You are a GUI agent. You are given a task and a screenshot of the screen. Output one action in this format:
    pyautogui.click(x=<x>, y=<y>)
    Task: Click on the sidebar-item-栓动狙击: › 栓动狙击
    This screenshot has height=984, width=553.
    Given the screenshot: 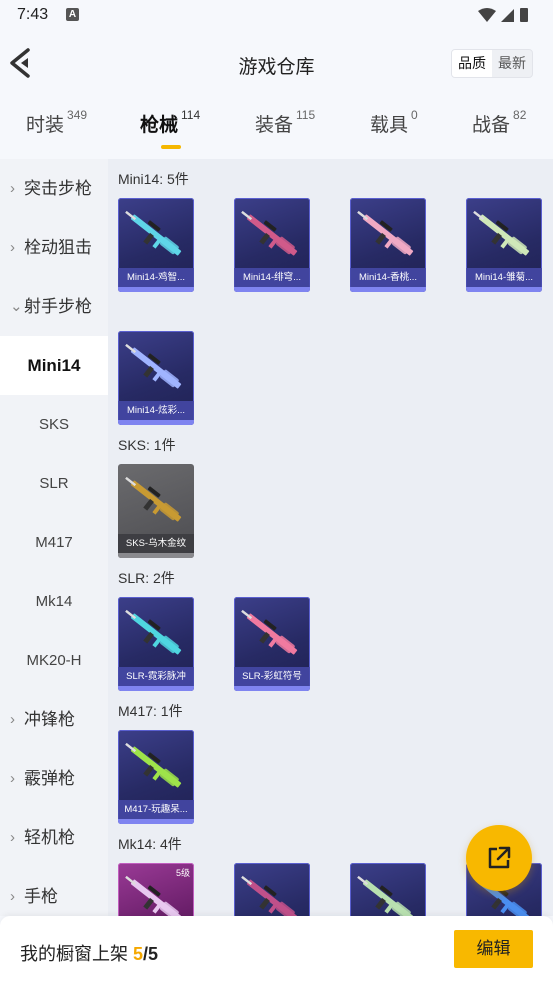 What is the action you would take?
    pyautogui.click(x=54, y=247)
    